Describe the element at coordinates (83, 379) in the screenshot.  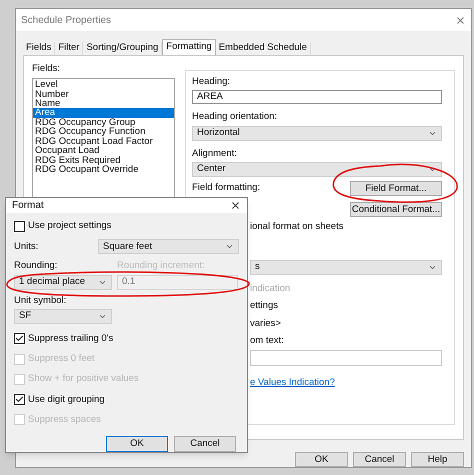
I see `checkbox-label: Show + for positive values` at that location.